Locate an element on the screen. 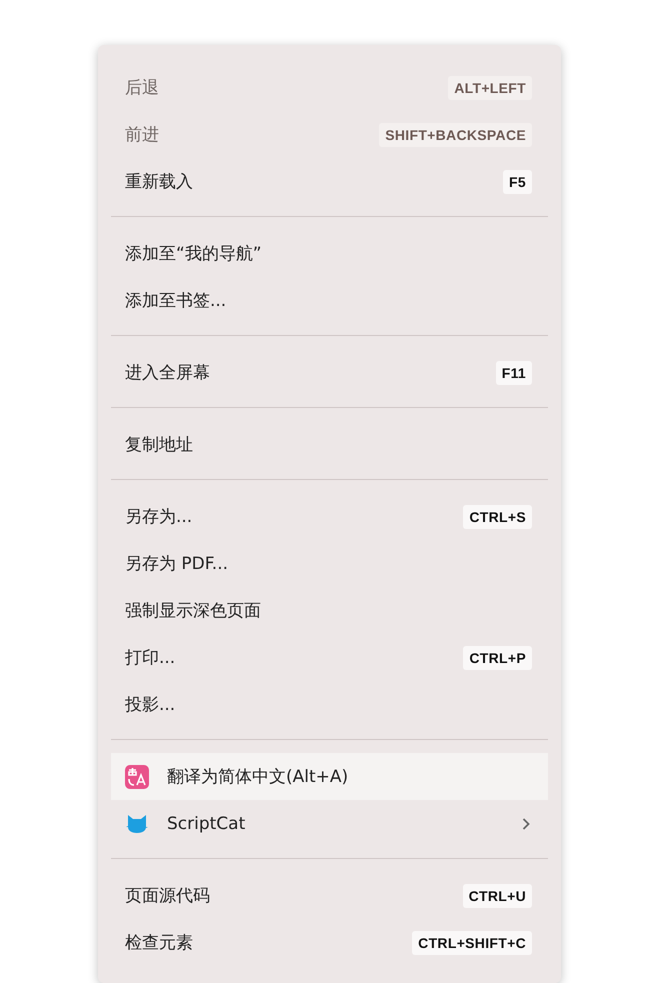 The image size is (667, 983). menu-item: 添加至“我的导航” is located at coordinates (329, 253).